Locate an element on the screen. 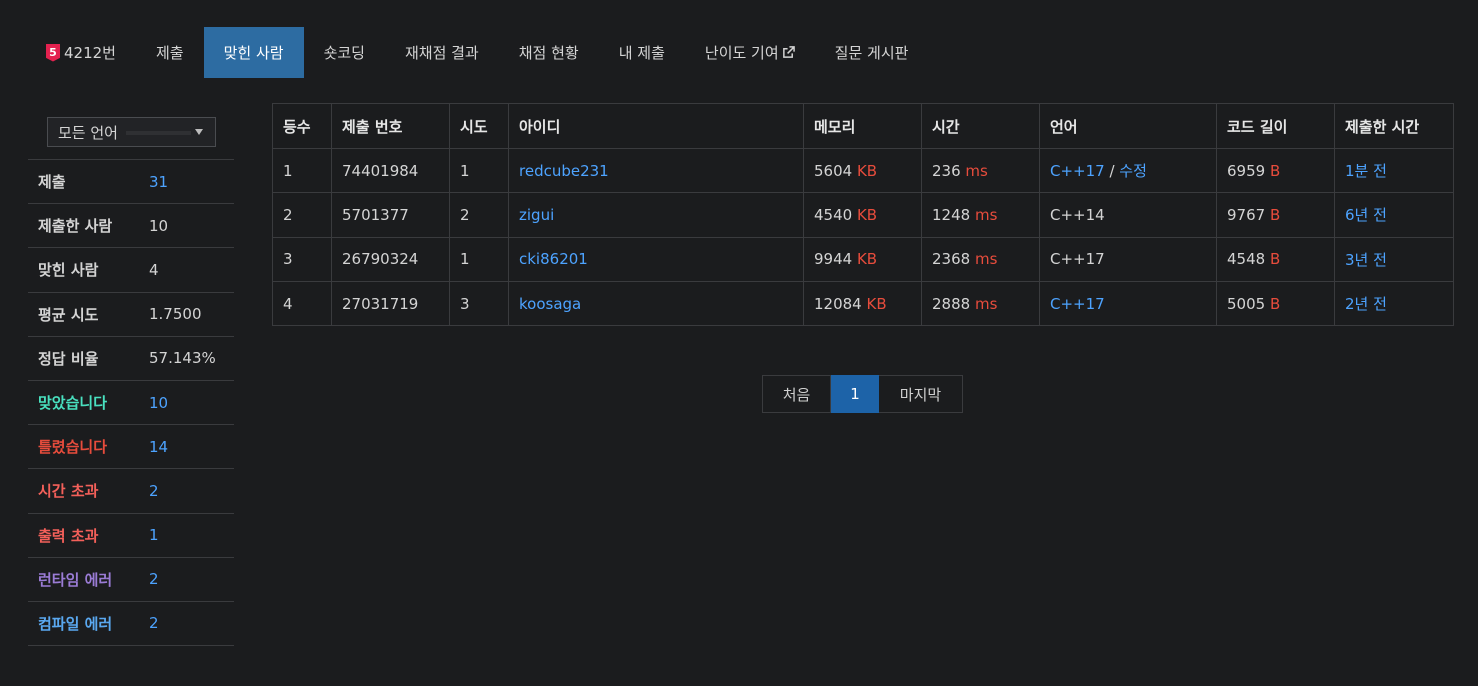  user-id-link: koosaga is located at coordinates (550, 304).